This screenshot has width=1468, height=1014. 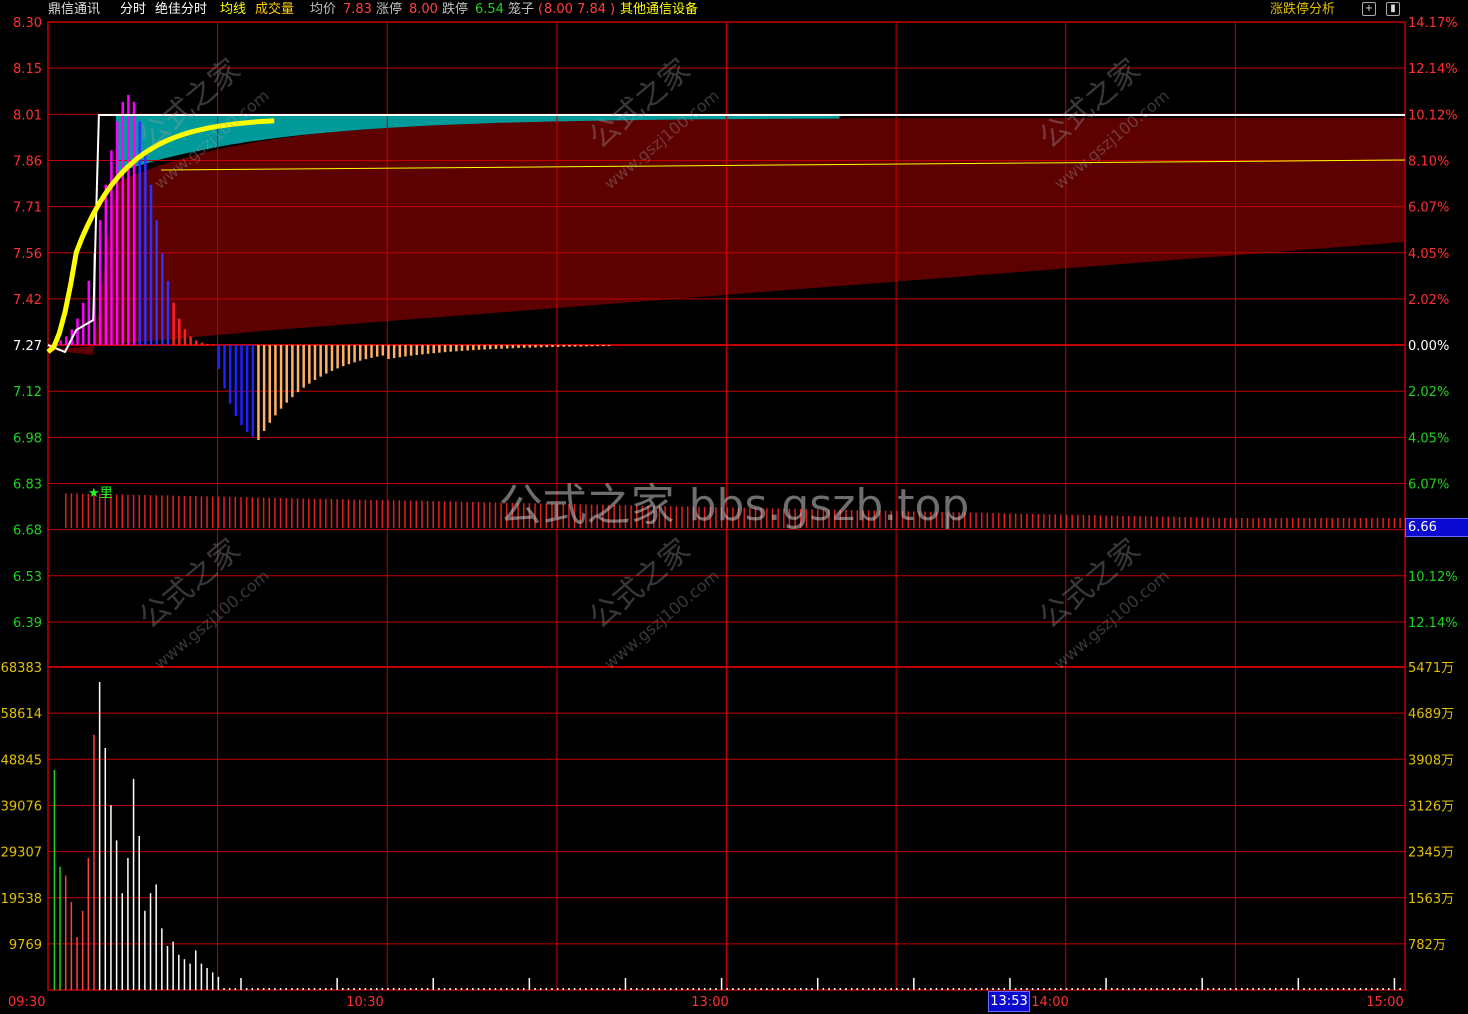 I want to click on watermark-center: 公式之家 bbs.gszb.top, so click(x=734, y=505).